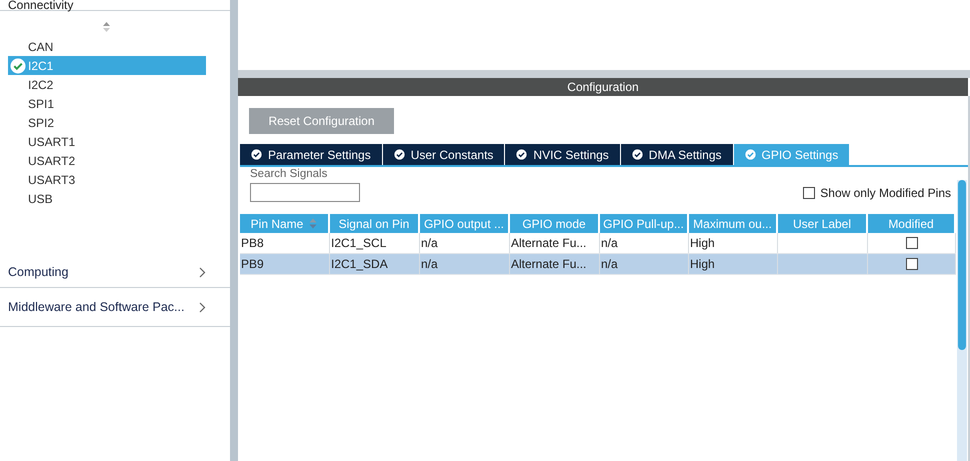 The image size is (970, 461). I want to click on section-title: Connectivity, so click(40, 5).